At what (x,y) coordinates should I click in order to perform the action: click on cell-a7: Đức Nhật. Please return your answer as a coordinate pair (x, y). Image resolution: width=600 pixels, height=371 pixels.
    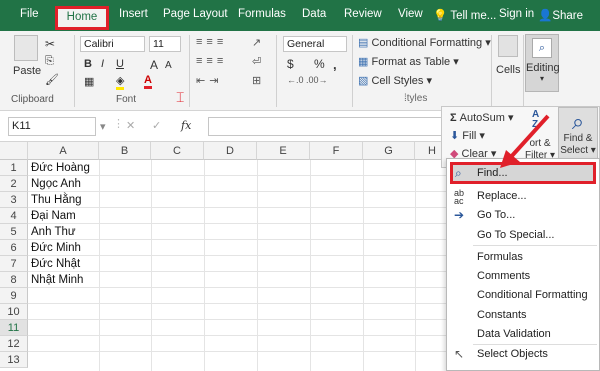
    Looking at the image, I should click on (55, 264).